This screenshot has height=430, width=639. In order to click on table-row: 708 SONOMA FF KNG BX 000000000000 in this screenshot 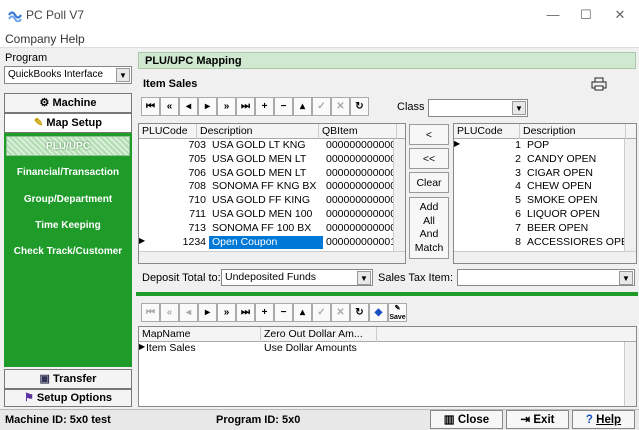, I will do `click(272, 186)`.